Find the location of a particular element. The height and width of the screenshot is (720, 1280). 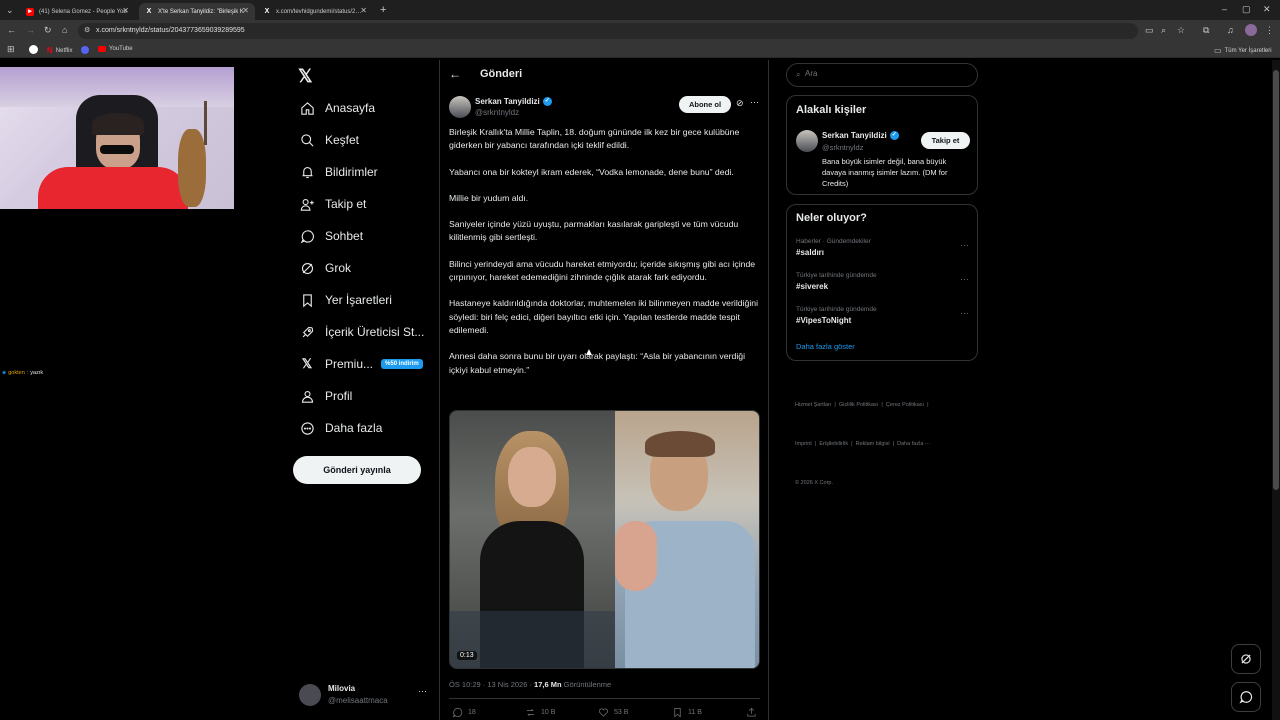

bookmark-youtube: YouTube is located at coordinates (115, 49).